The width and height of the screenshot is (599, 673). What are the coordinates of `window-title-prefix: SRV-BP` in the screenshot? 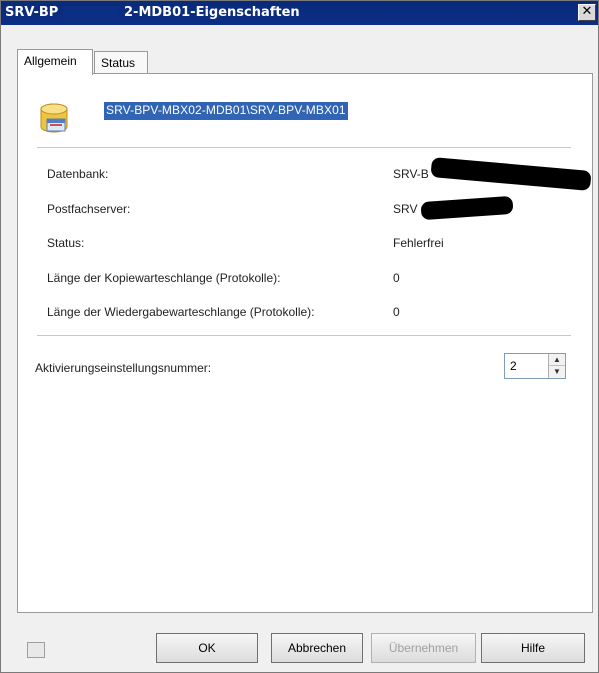 It's located at (32, 12).